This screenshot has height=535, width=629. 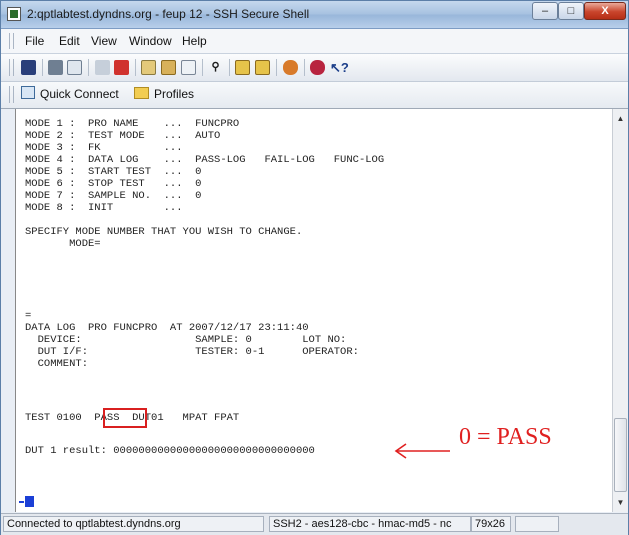 I want to click on menu-grip, so click(x=11, y=41).